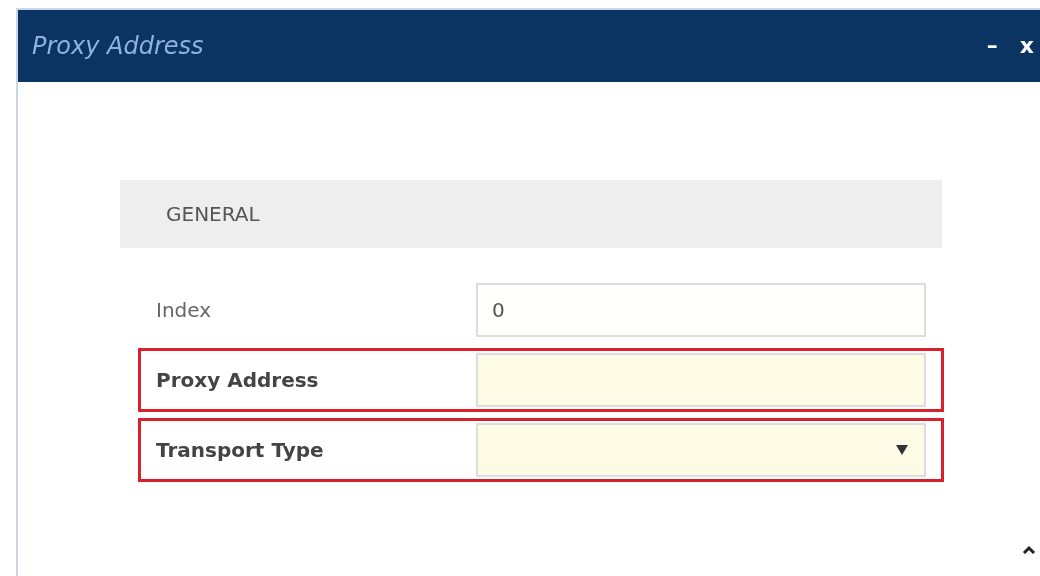  Describe the element at coordinates (213, 214) in the screenshot. I see `section-title: GENERAL` at that location.